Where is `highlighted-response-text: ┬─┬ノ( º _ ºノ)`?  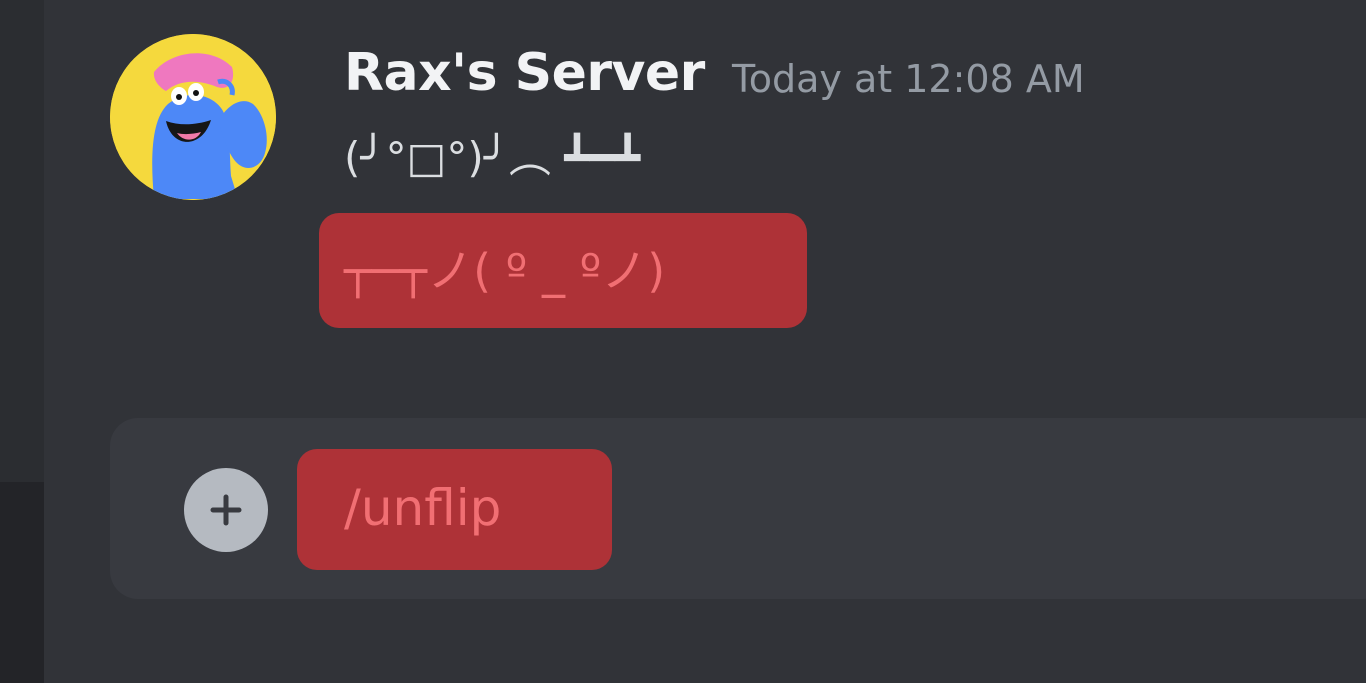
highlighted-response-text: ┬─┬ノ( º _ ºノ) is located at coordinates (505, 271).